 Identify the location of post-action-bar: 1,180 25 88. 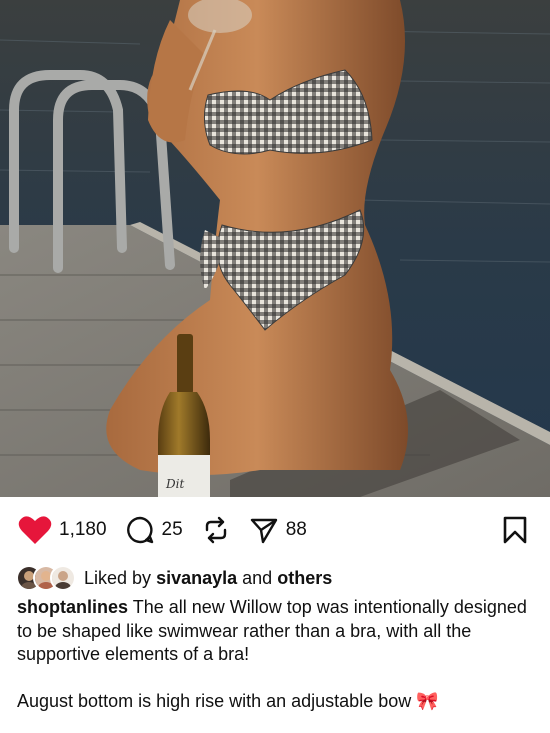
(275, 530).